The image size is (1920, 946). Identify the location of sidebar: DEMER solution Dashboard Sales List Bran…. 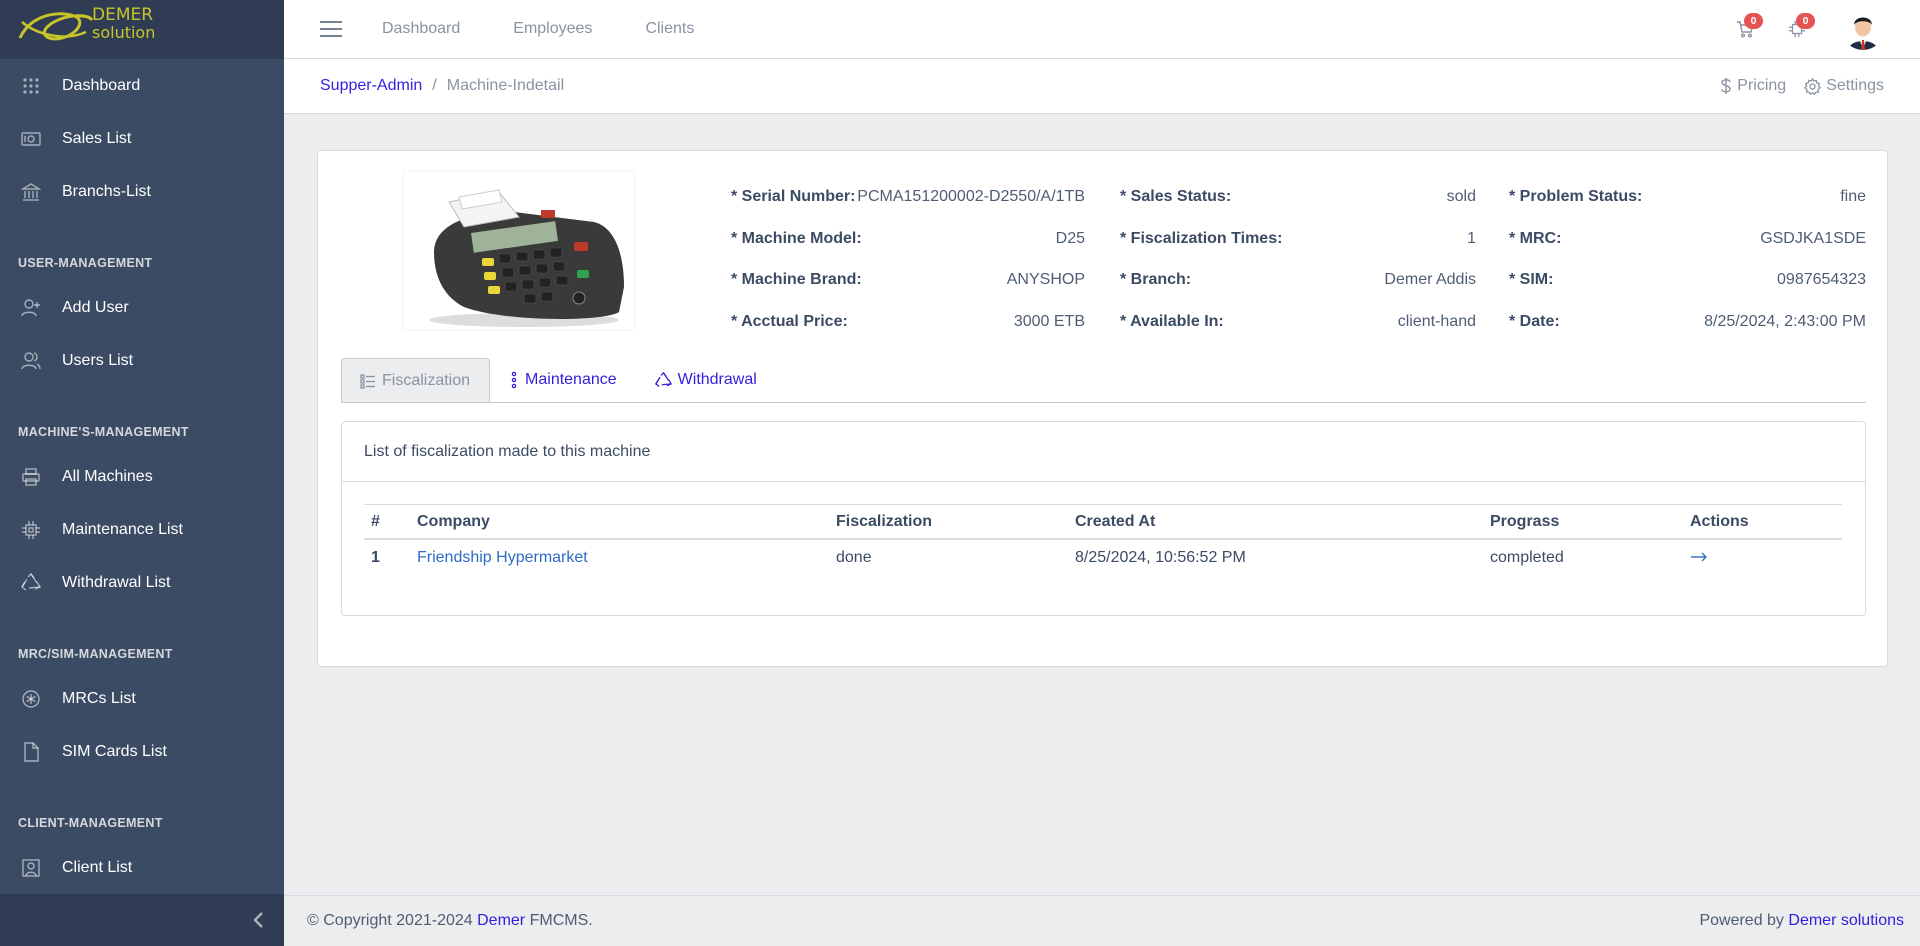
(142, 473).